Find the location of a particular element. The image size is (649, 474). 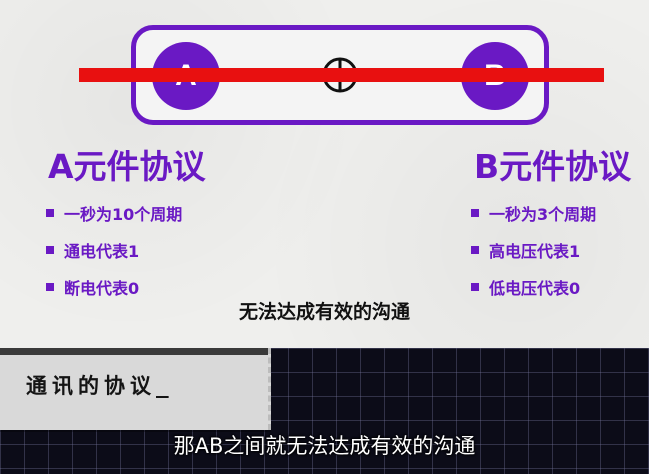

list-item: 一秒为3个周期 is located at coordinates (533, 213).